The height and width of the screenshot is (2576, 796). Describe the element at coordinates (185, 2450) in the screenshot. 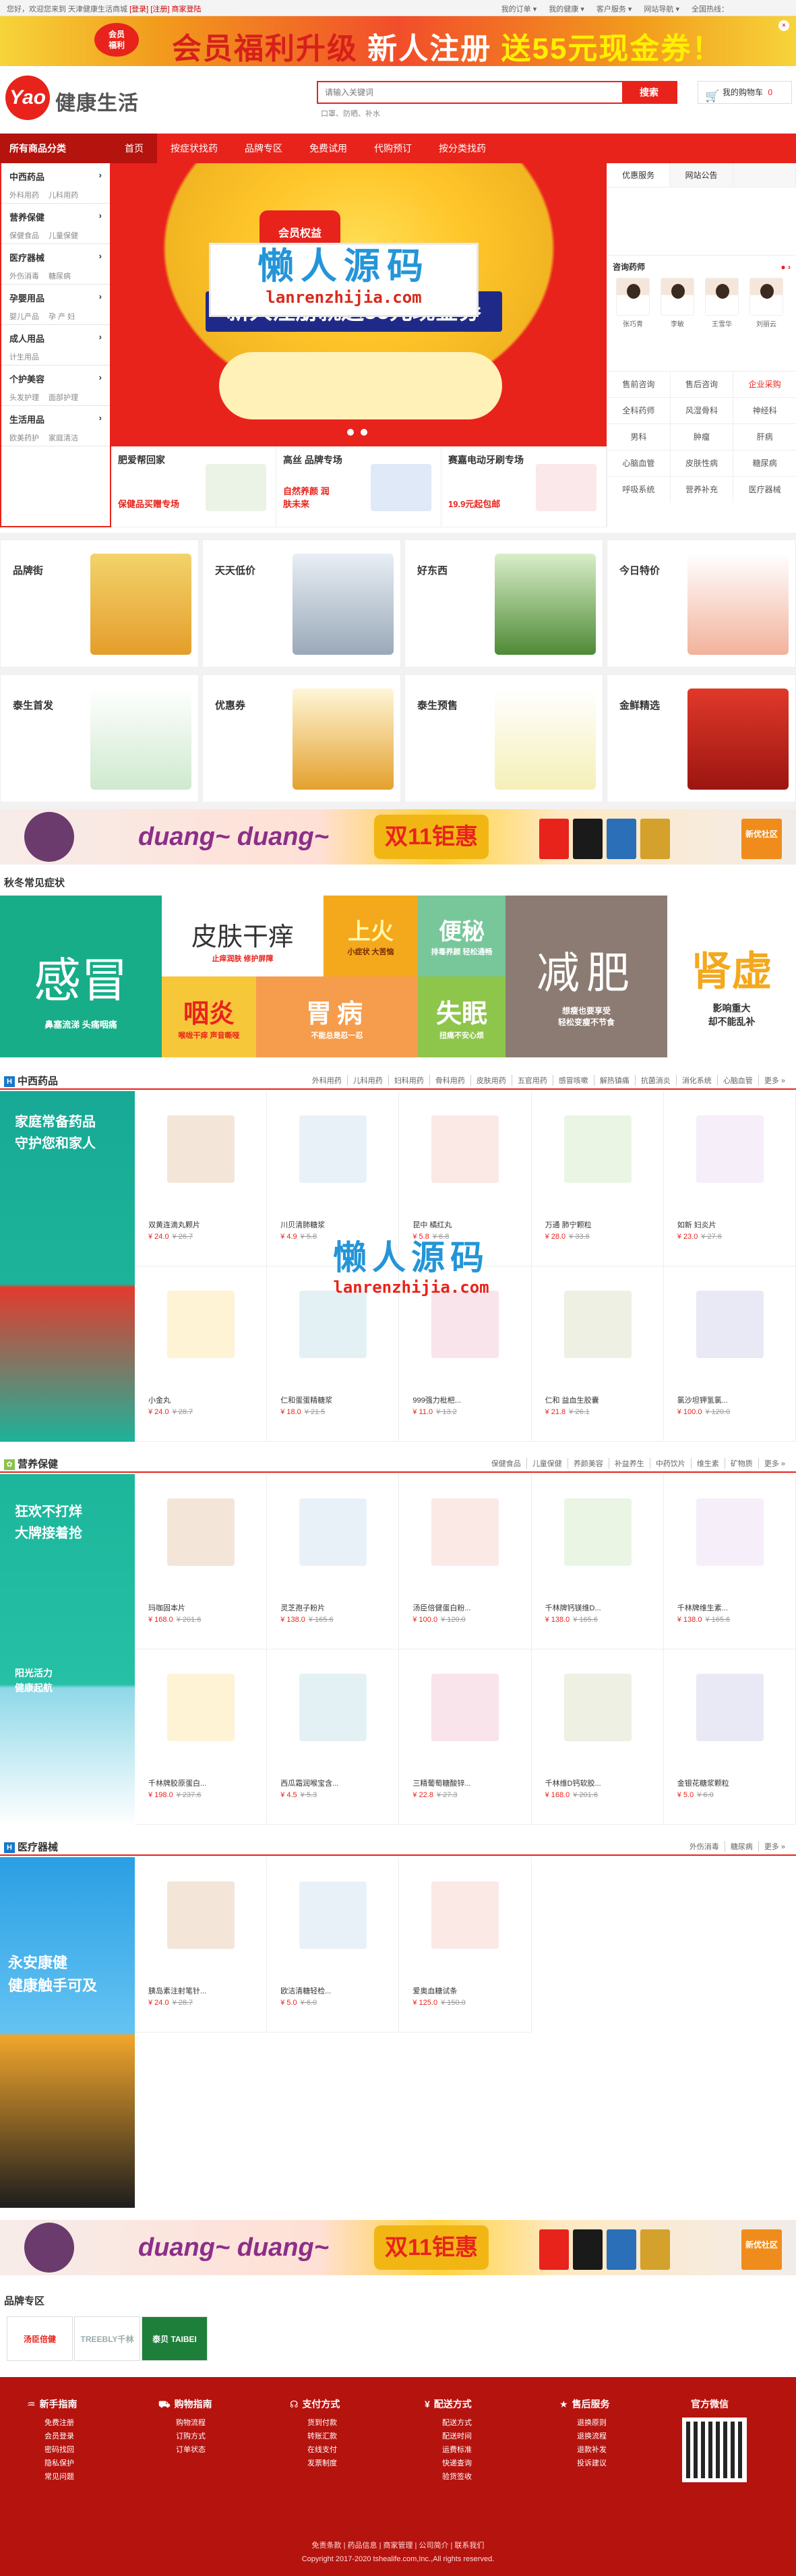

I see `footer-link: 订单状态` at that location.